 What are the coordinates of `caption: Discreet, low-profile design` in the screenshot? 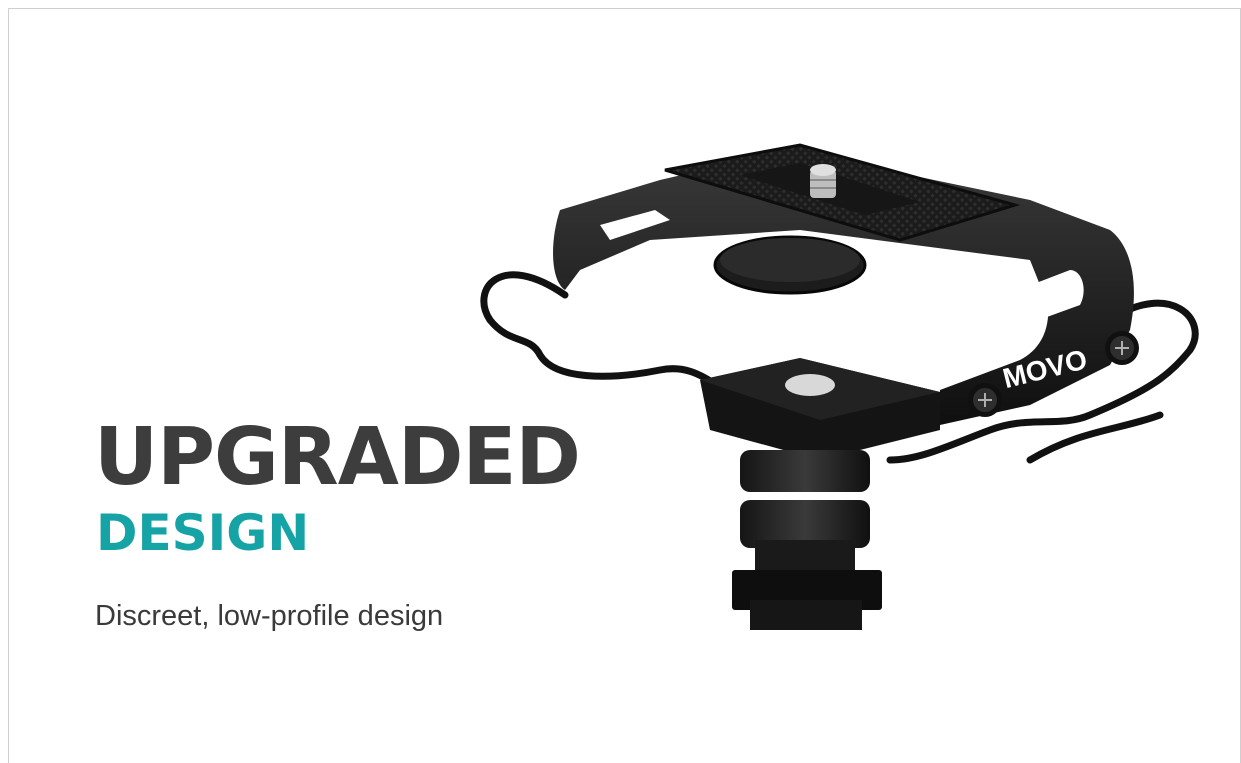 It's located at (269, 616).